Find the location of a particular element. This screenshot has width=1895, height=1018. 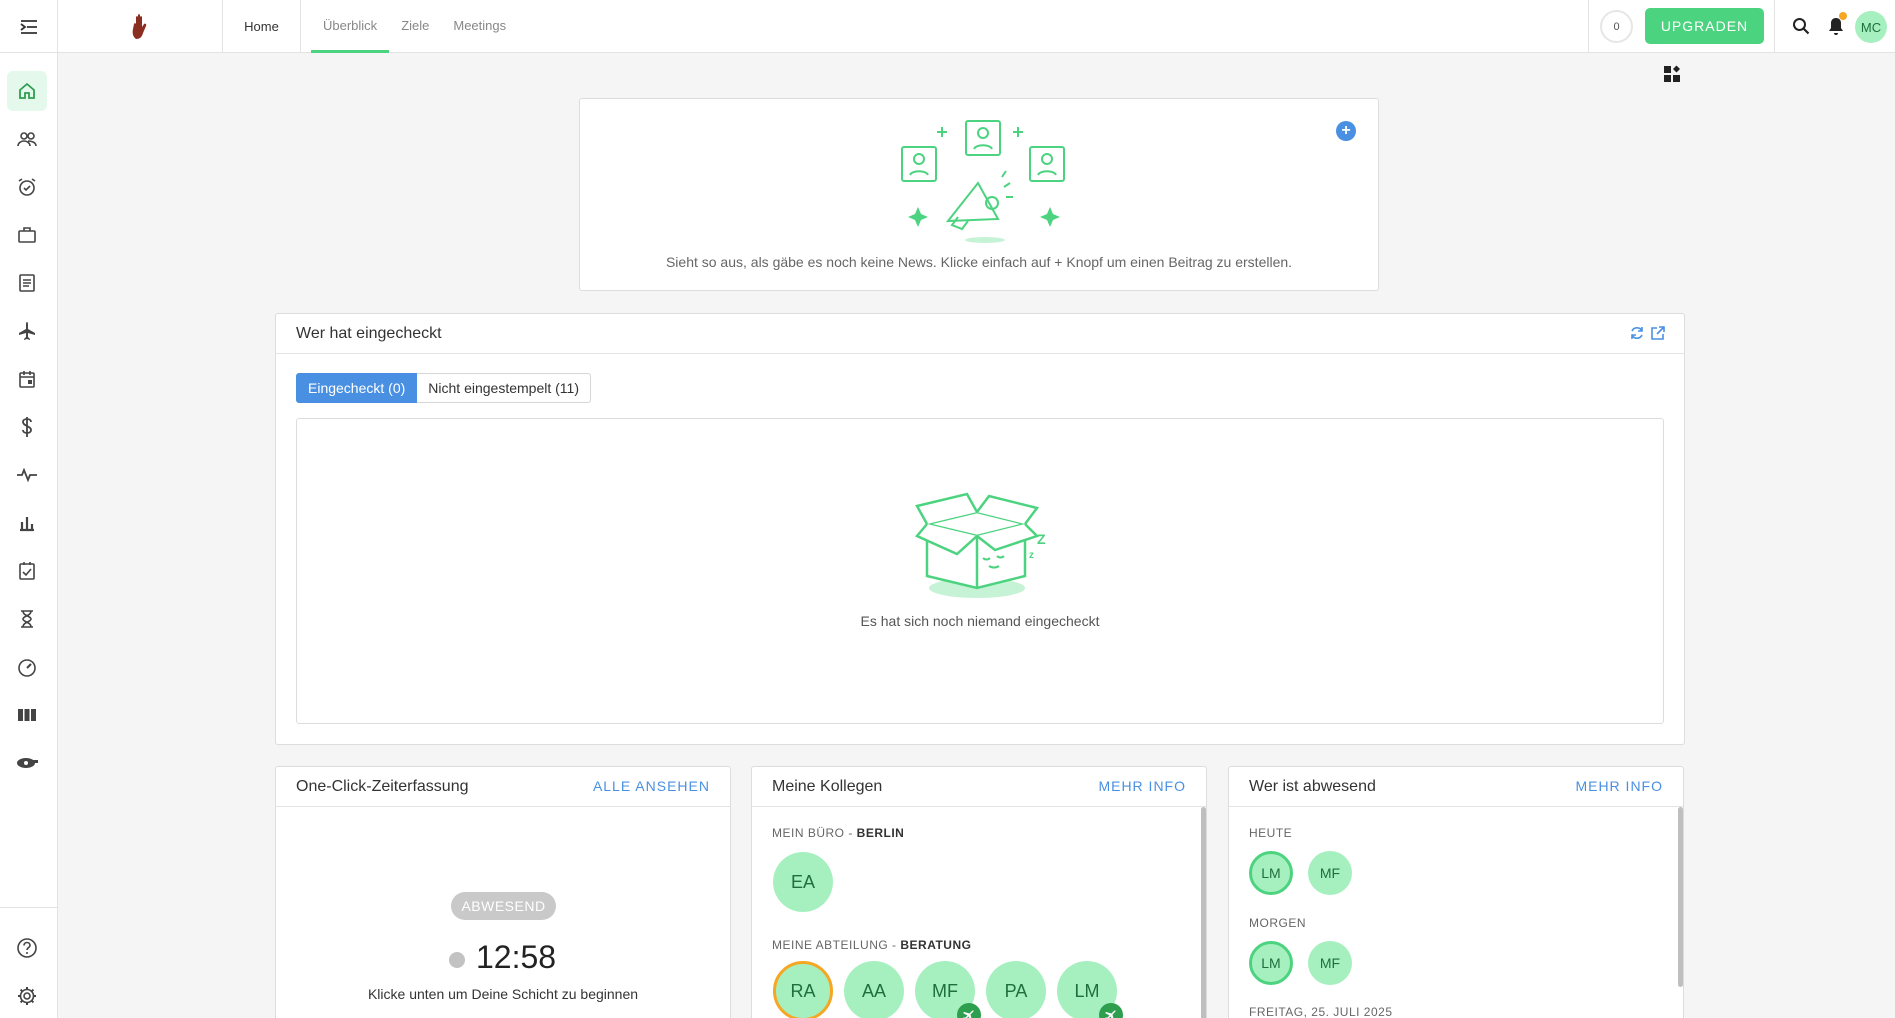

sidebar-item-attendance is located at coordinates (27, 187).